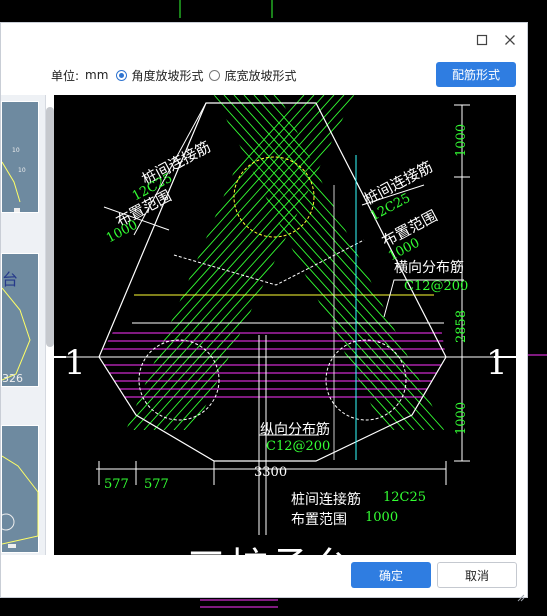 Image resolution: width=547 pixels, height=616 pixels. What do you see at coordinates (429, 268) in the screenshot?
I see `label-transverse-rebar: 横向分布筋` at bounding box center [429, 268].